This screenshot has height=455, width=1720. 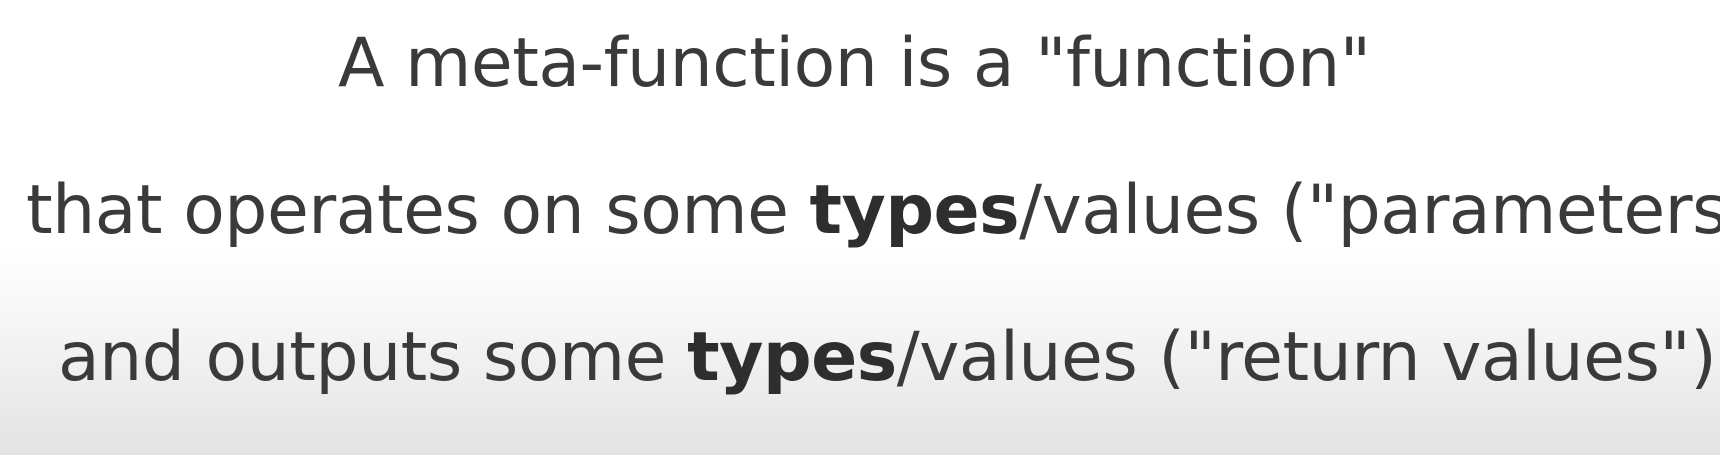 I want to click on line-2-post: /values ("parameters"), so click(x=1369, y=210).